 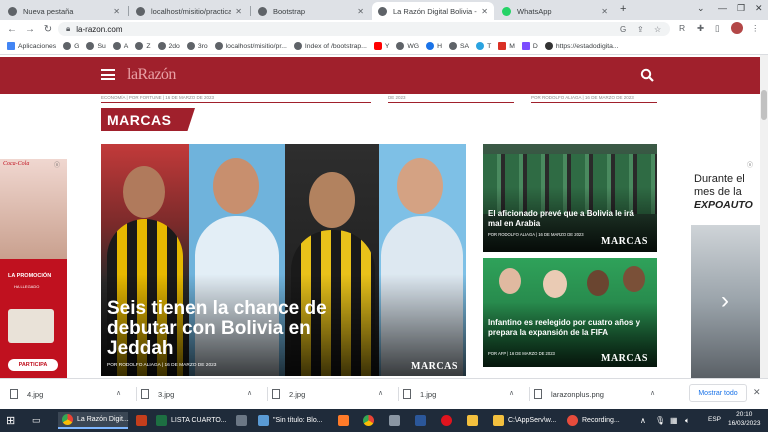 I want to click on previous-byline: POR RODOLFO ALIAGA | 16 DE MARZO DE 2023, so click(x=594, y=99).